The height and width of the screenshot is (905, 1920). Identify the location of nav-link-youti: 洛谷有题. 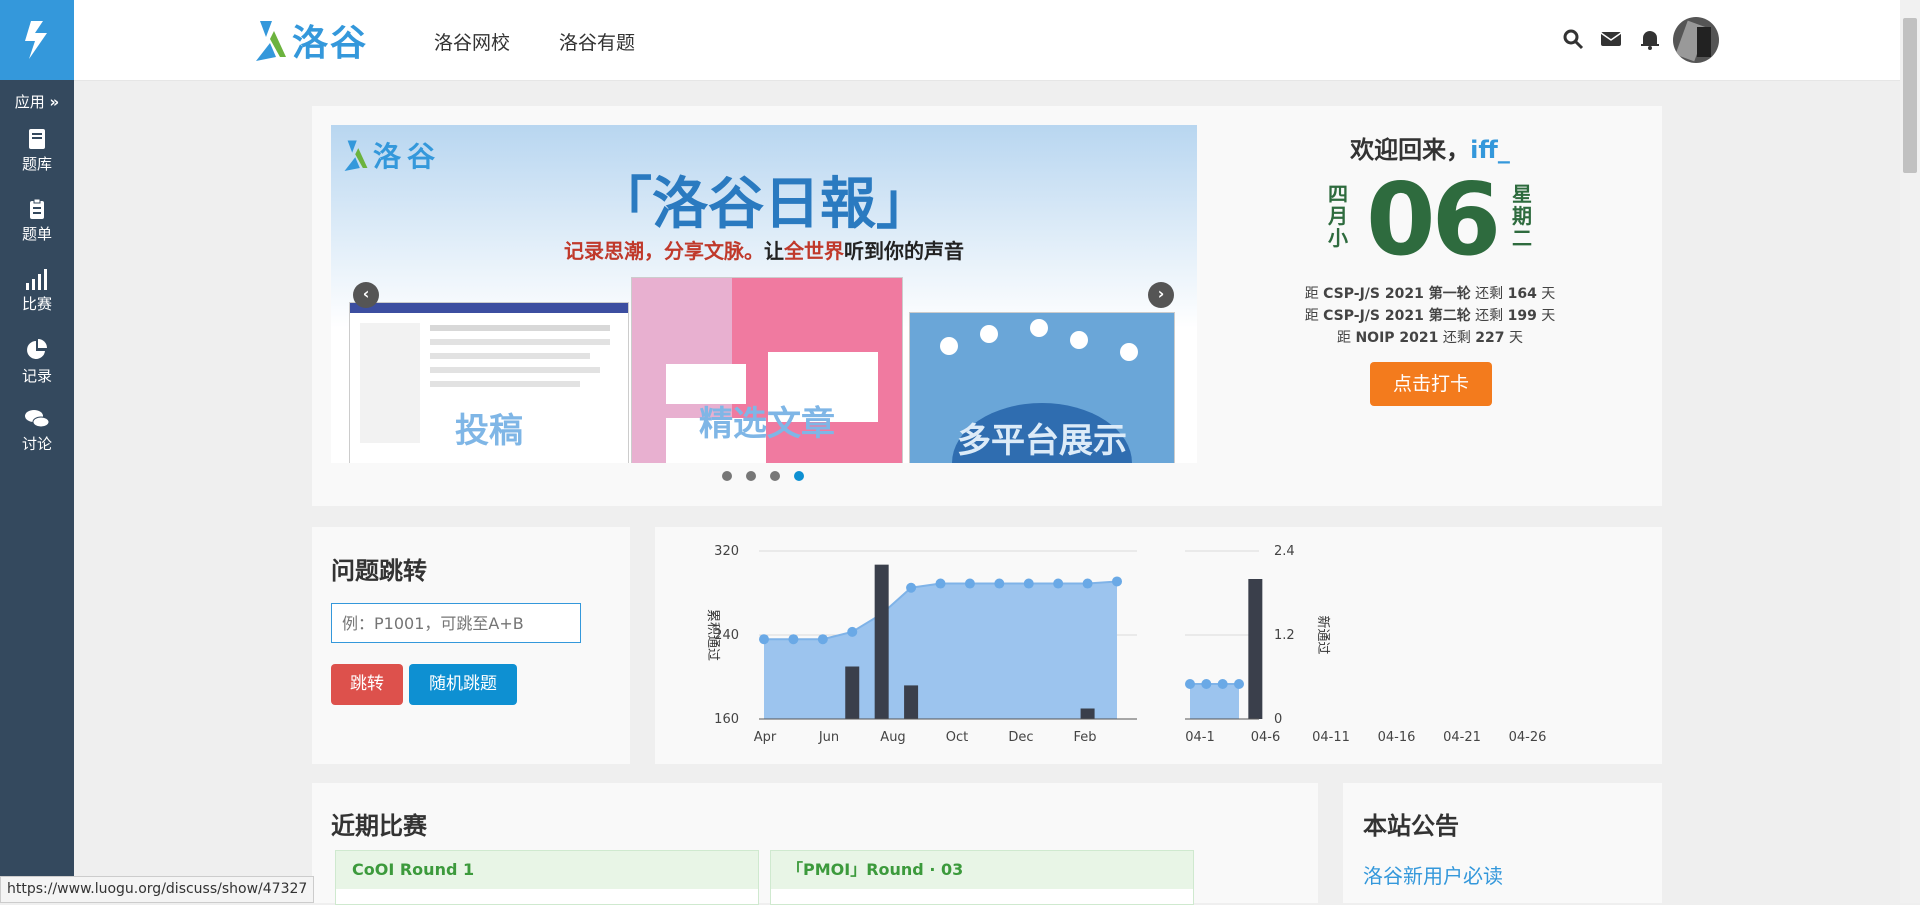
(597, 41).